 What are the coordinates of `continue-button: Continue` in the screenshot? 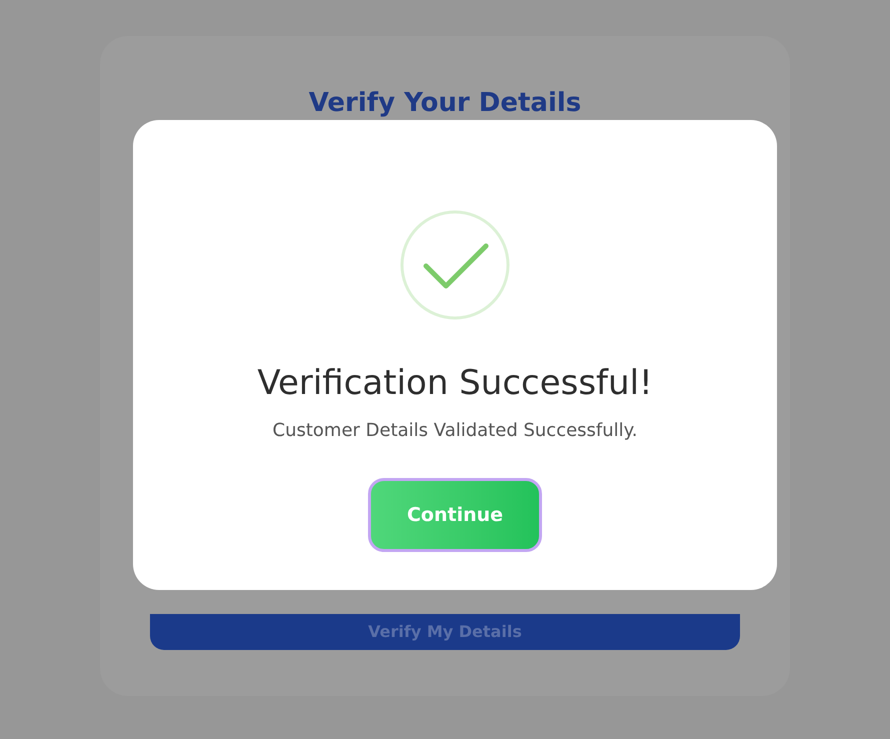 It's located at (455, 515).